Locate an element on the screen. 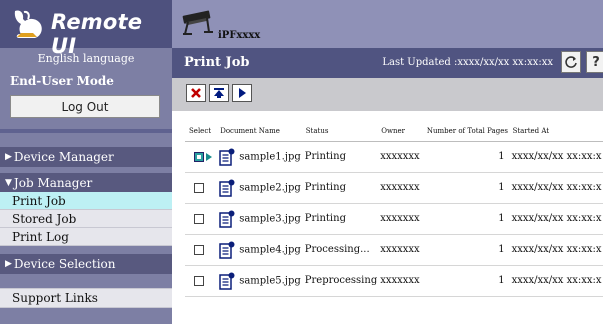  current-job-arrow-icon is located at coordinates (209, 156).